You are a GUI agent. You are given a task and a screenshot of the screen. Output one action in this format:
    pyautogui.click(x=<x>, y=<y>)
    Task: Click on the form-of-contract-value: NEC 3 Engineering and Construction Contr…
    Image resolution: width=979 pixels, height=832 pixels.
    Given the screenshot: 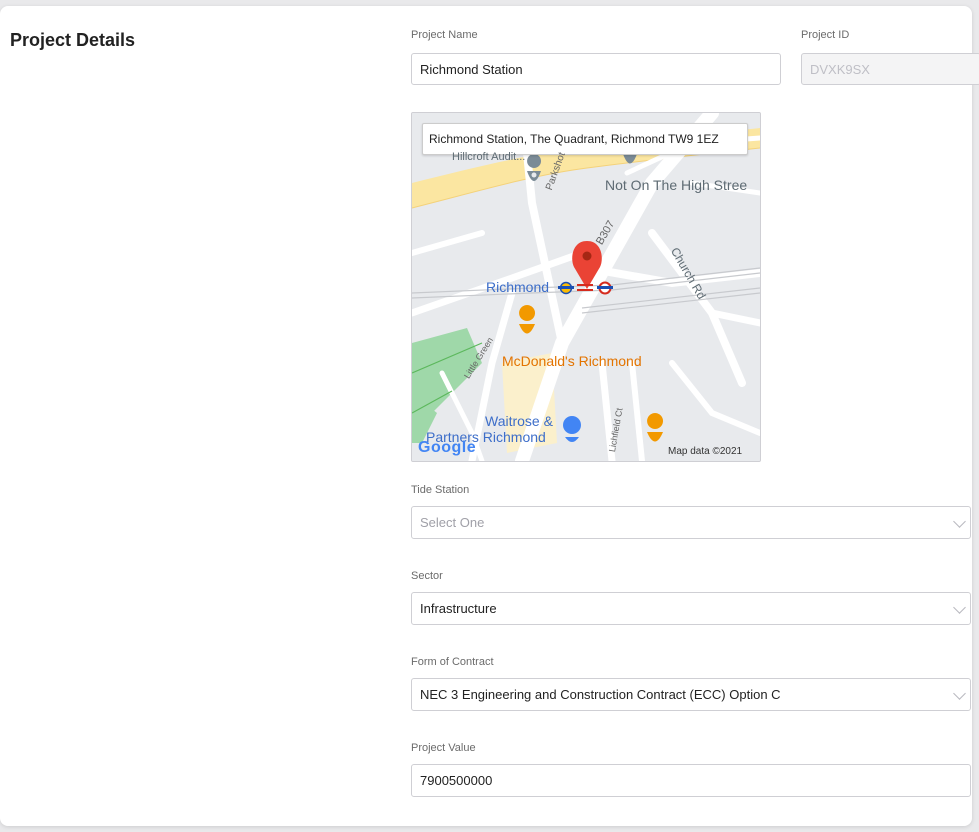 What is the action you would take?
    pyautogui.click(x=600, y=694)
    